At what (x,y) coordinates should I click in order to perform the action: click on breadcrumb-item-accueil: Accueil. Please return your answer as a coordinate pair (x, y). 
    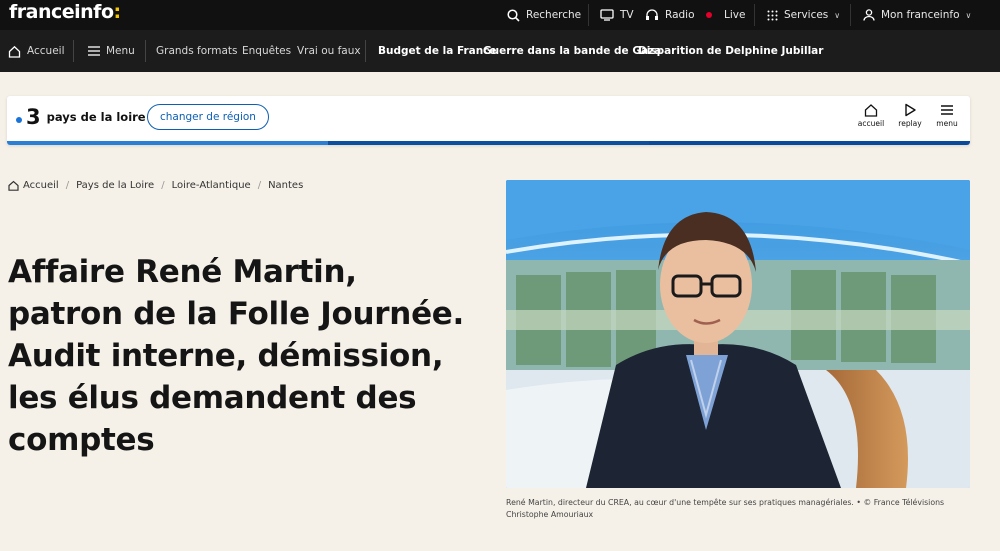
    Looking at the image, I should click on (41, 185).